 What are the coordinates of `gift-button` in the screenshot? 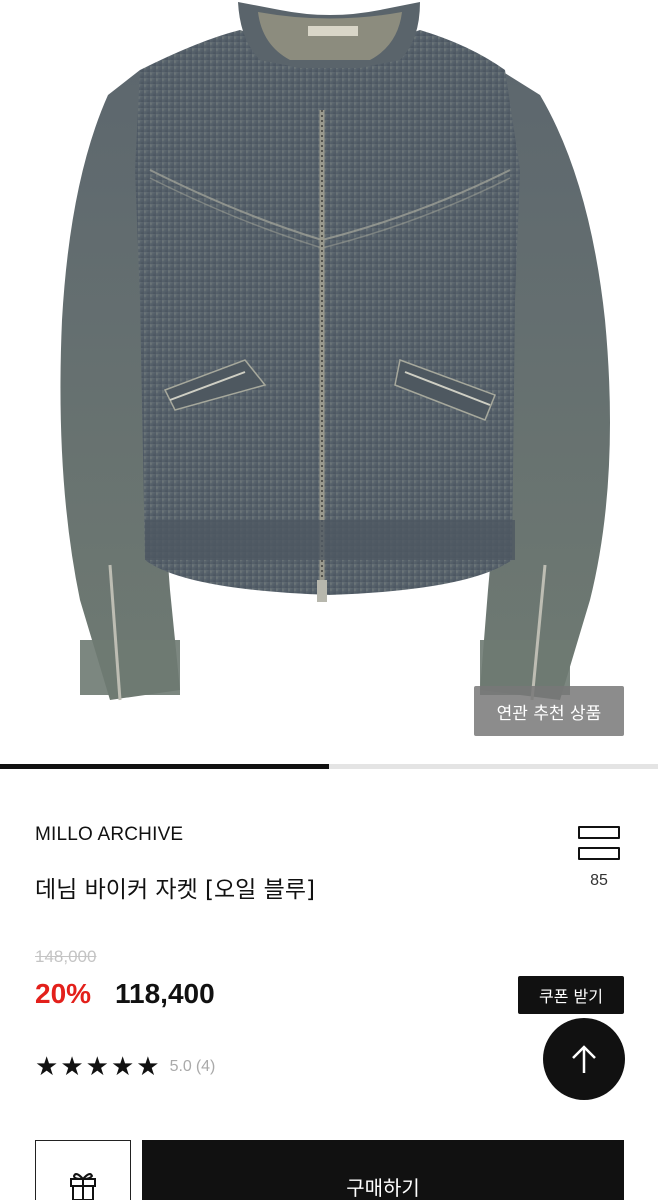 It's located at (83, 1170).